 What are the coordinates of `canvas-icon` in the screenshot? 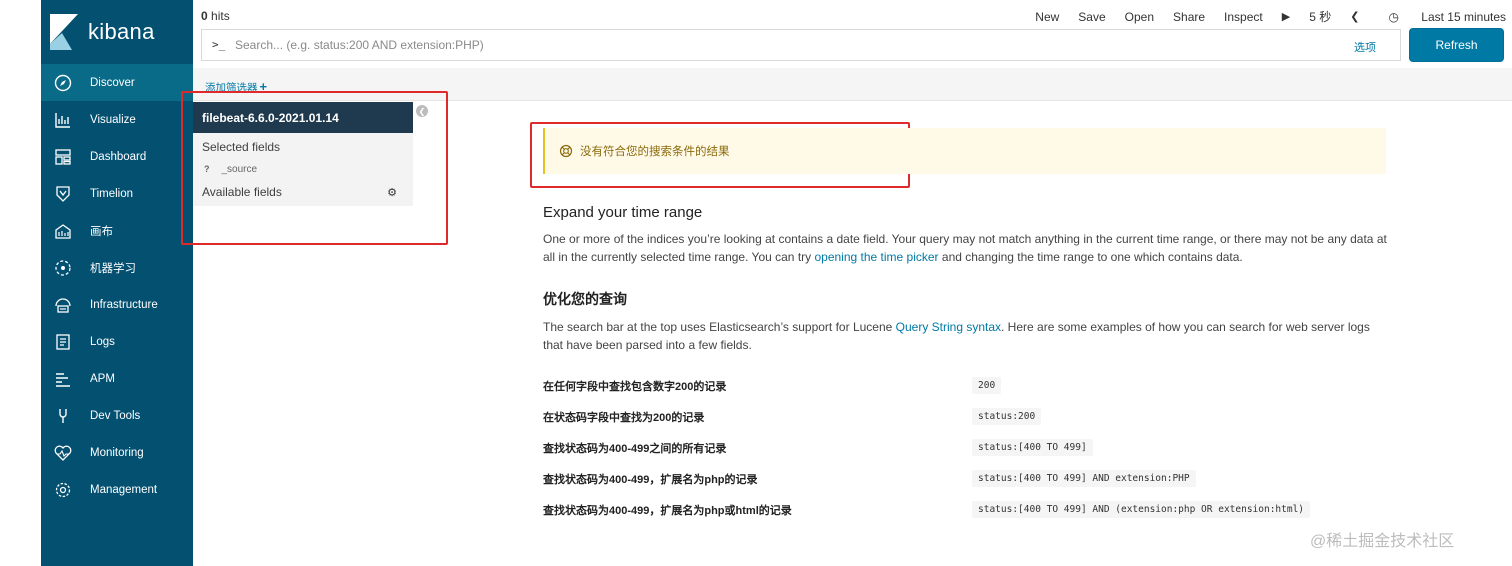 It's located at (63, 231).